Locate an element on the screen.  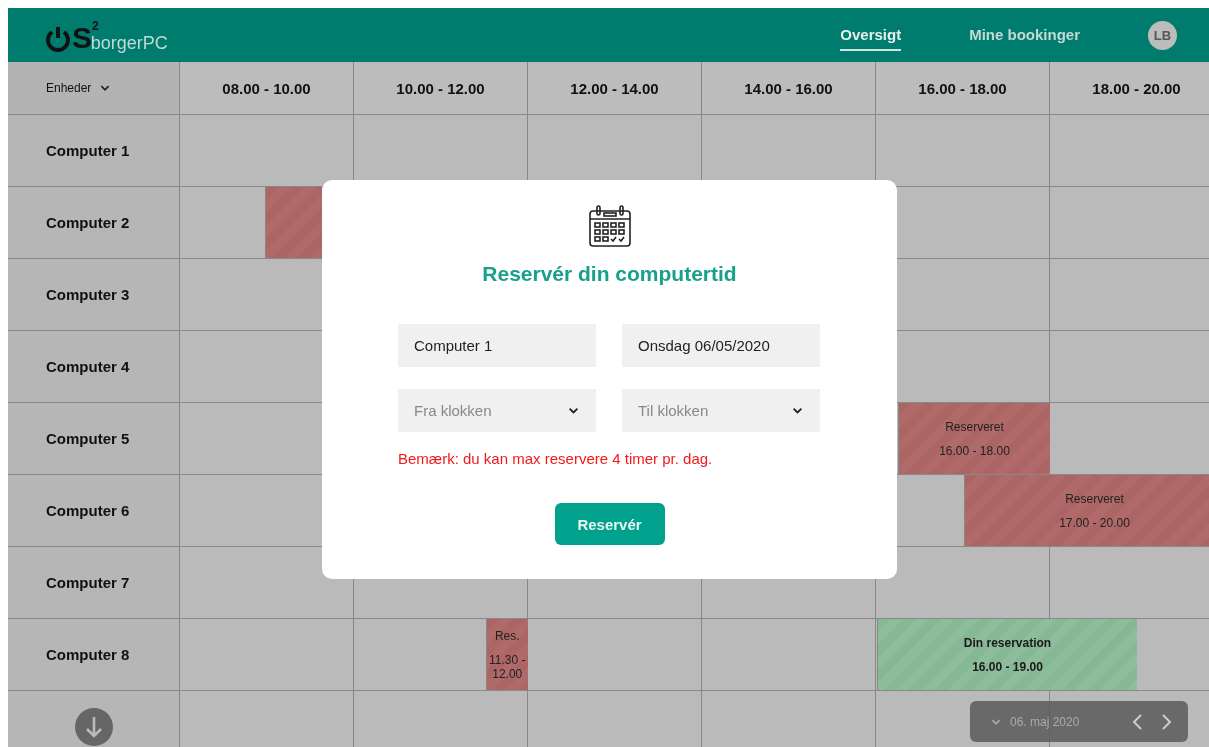
reservation-block: Res. 11.30 - 12.00 is located at coordinates (506, 654).